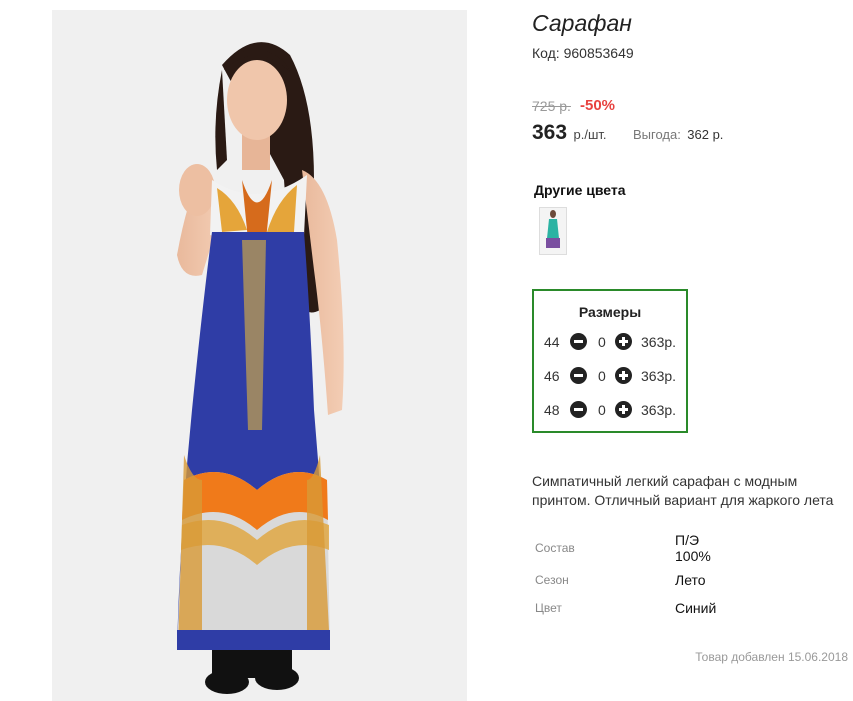 The image size is (853, 701). What do you see at coordinates (627, 133) in the screenshot?
I see `price-row: 363 р./шт. Выгода: 362 р.` at bounding box center [627, 133].